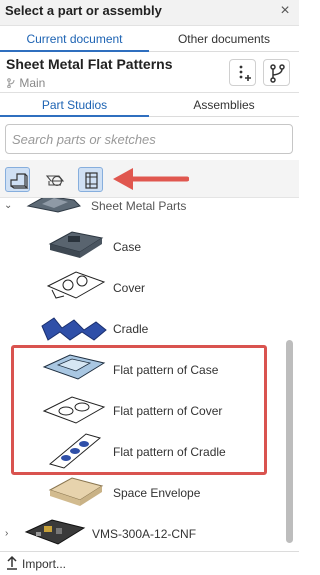 The image size is (320, 575). Describe the element at coordinates (129, 288) in the screenshot. I see `list-item-label: Cover` at that location.